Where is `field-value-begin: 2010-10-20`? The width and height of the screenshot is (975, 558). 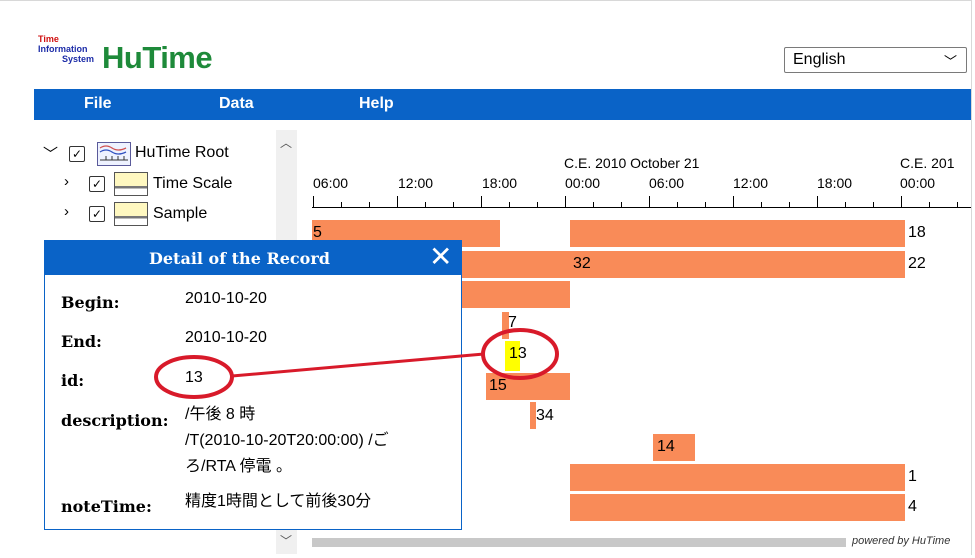 field-value-begin: 2010-10-20 is located at coordinates (226, 298).